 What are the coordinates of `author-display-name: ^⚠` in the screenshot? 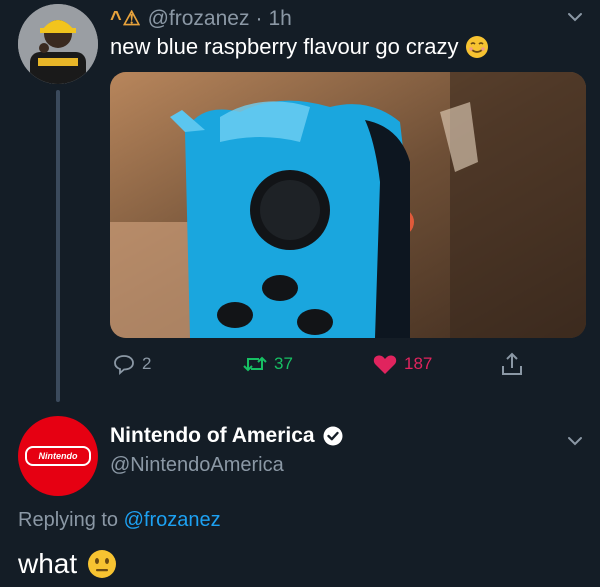 It's located at (126, 18).